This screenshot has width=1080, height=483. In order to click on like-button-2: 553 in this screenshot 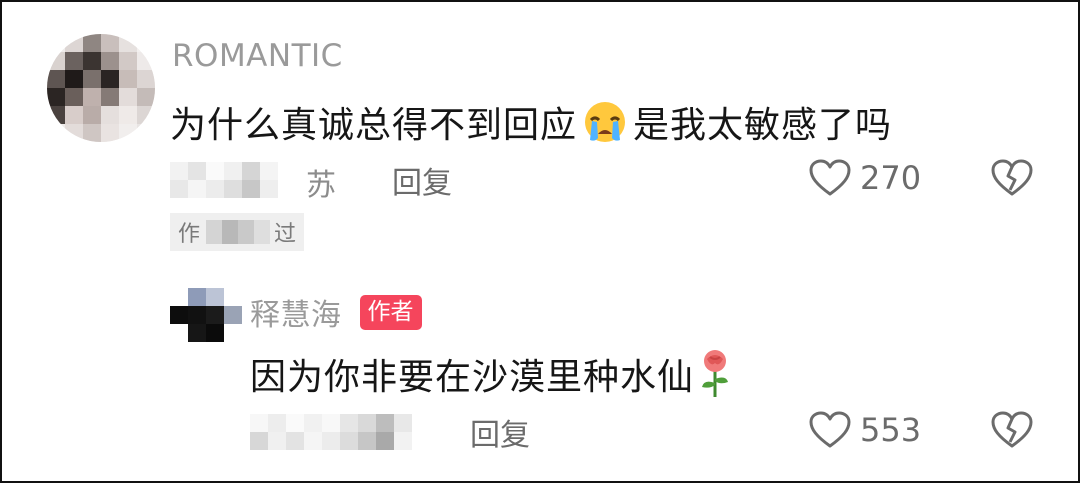, I will do `click(864, 430)`.